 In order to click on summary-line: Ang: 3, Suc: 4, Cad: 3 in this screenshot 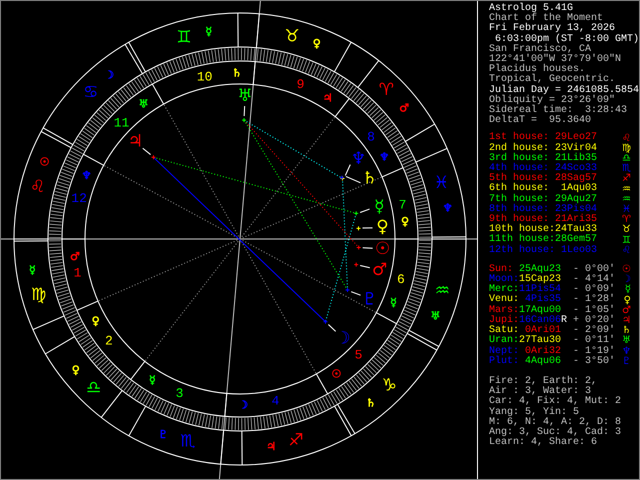, I will do `click(555, 433)`.